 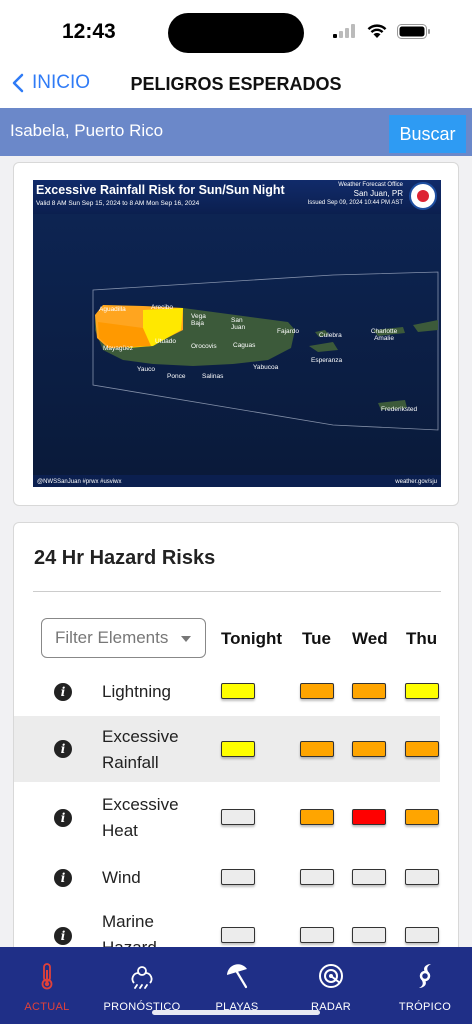 I want to click on column-header-tue: Tue, so click(x=316, y=638).